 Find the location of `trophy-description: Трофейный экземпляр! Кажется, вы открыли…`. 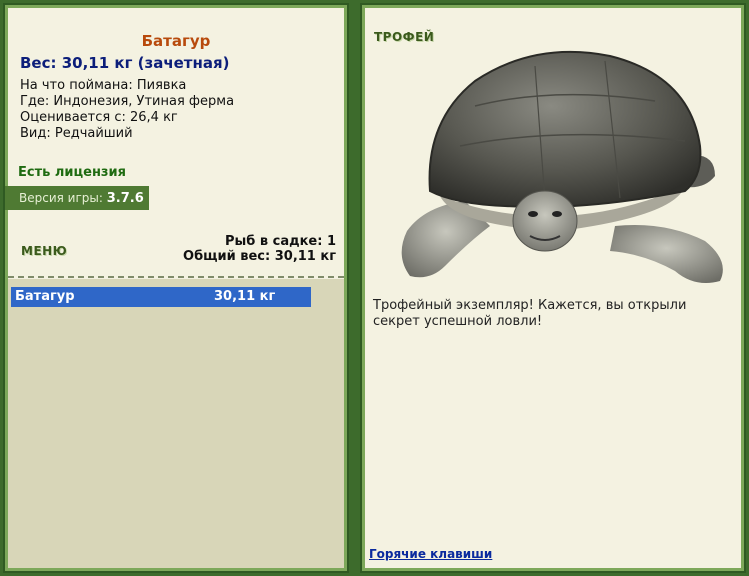

trophy-description: Трофейный экземпляр! Кажется, вы открыли… is located at coordinates (530, 313).